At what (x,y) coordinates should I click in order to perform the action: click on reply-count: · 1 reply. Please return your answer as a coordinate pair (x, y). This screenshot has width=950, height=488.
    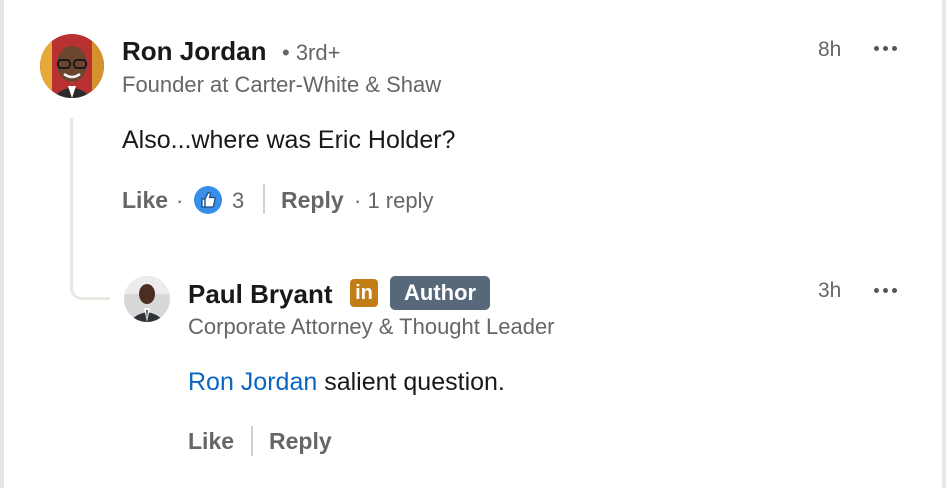
    Looking at the image, I should click on (393, 201).